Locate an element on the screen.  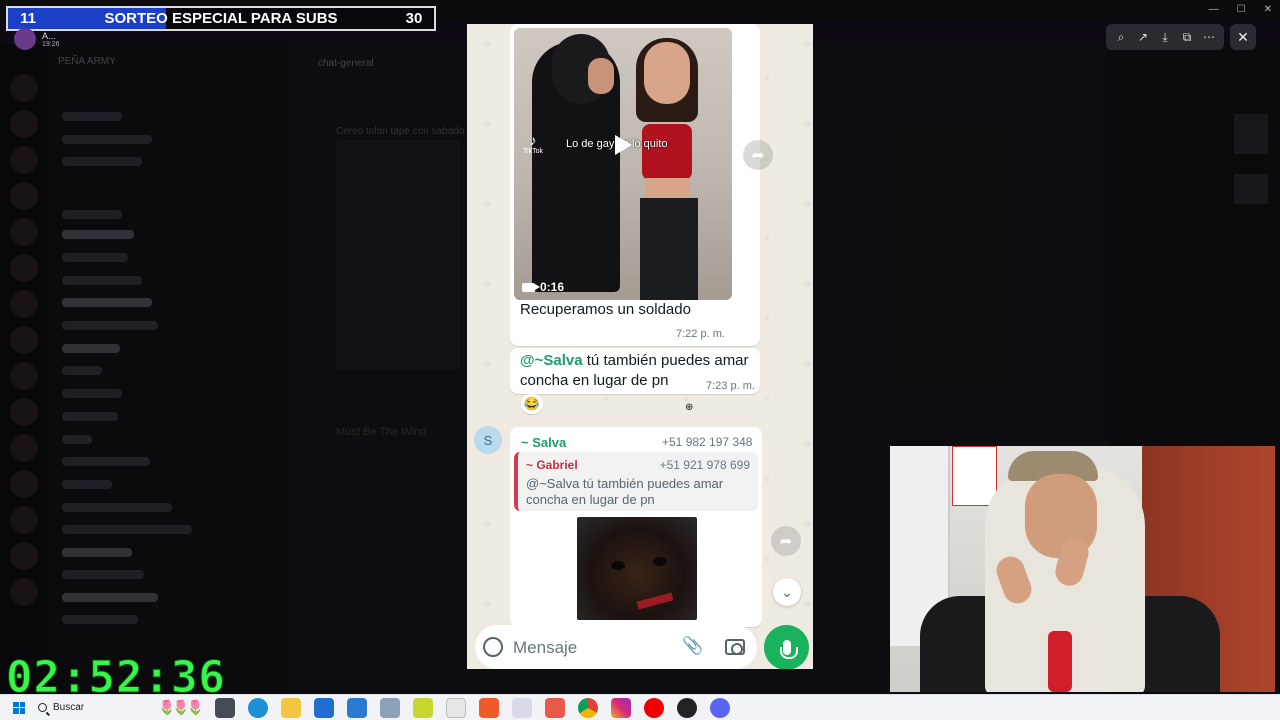
obs-icon is located at coordinates (687, 707).